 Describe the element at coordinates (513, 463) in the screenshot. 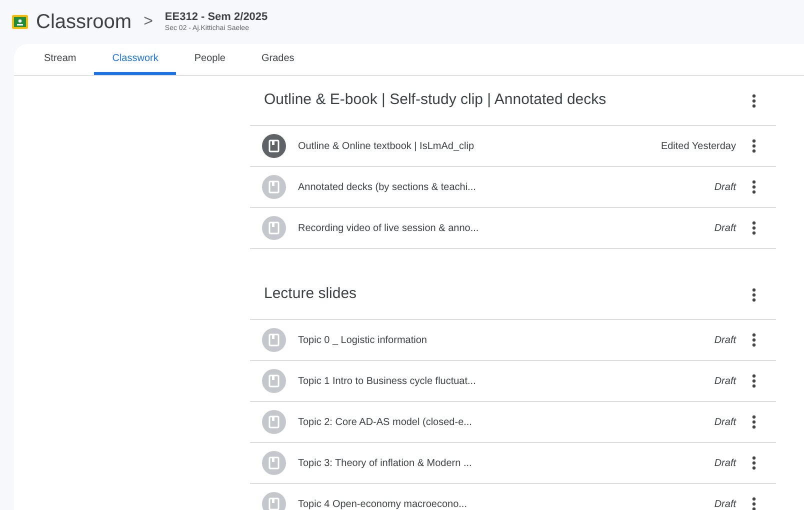

I see `material-row: Topic 3: Theory of inflation & Modern ... Draft` at that location.